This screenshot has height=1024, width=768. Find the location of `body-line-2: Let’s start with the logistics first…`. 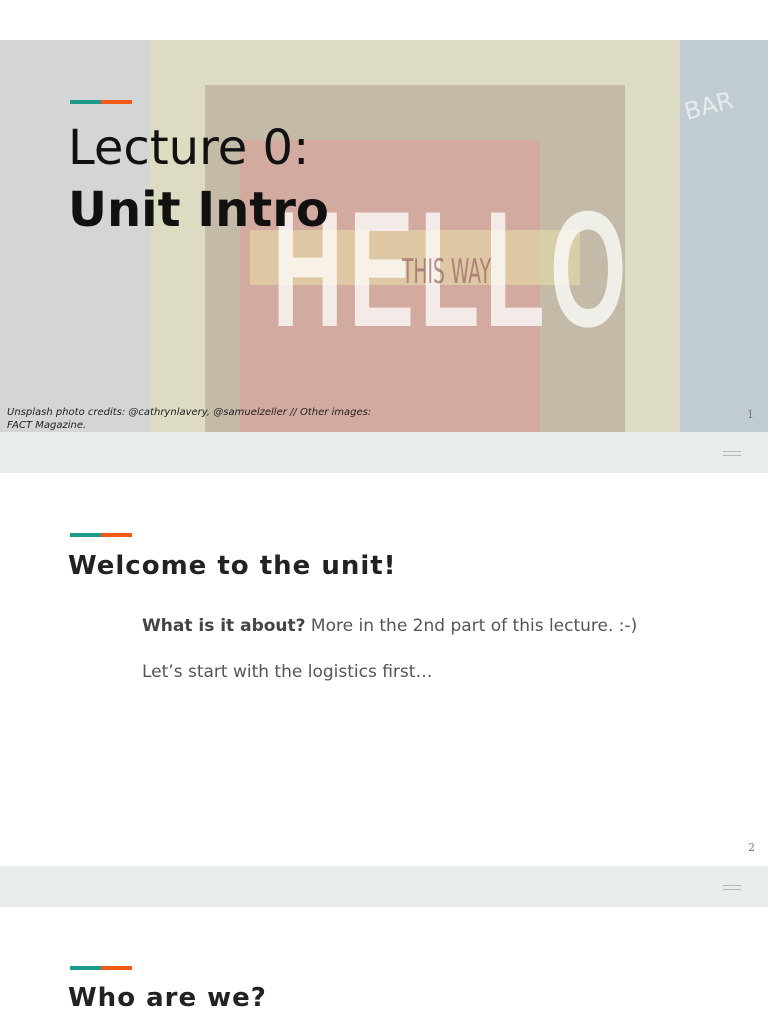

body-line-2: Let’s start with the logistics first… is located at coordinates (287, 672).